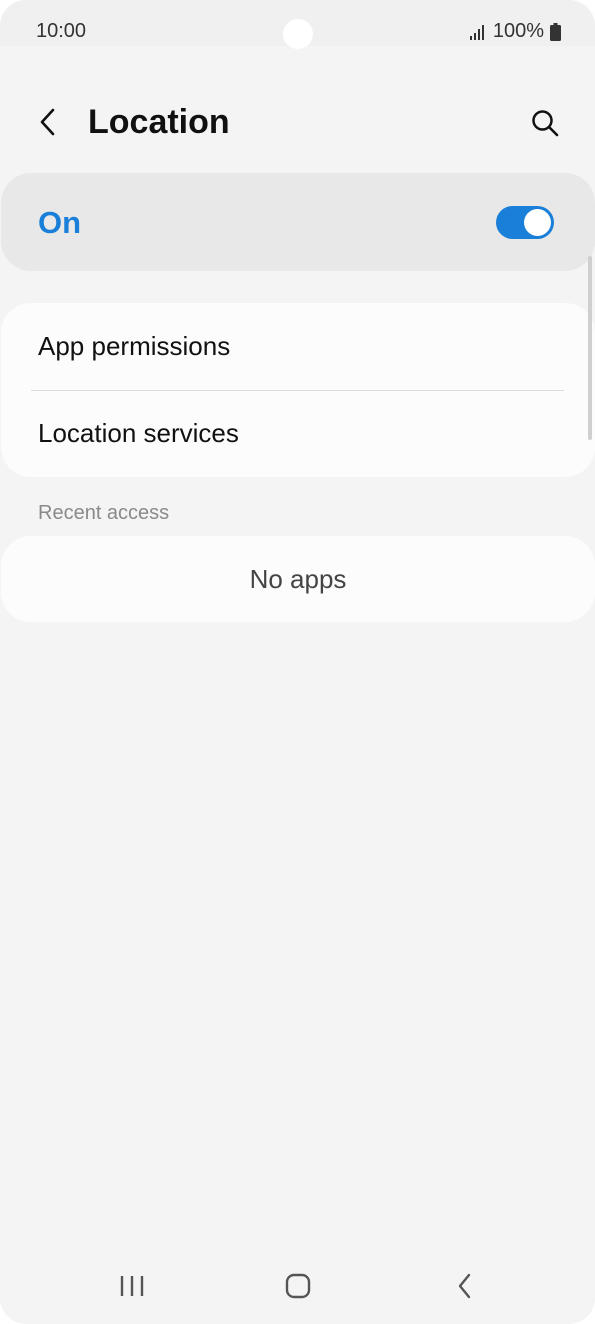  I want to click on app-header: Location, so click(297, 125).